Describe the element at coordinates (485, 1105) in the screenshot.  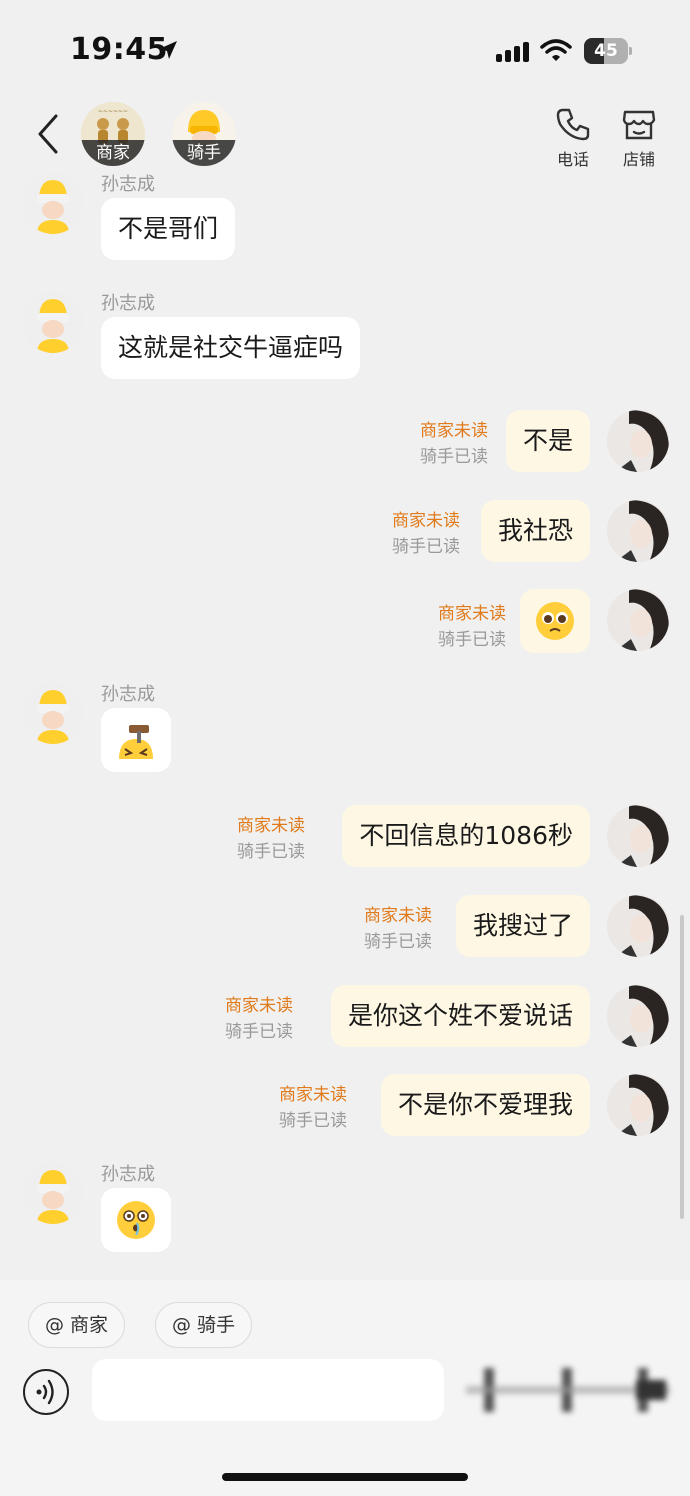
I see `message-bubble: 不是你不爱理我` at that location.